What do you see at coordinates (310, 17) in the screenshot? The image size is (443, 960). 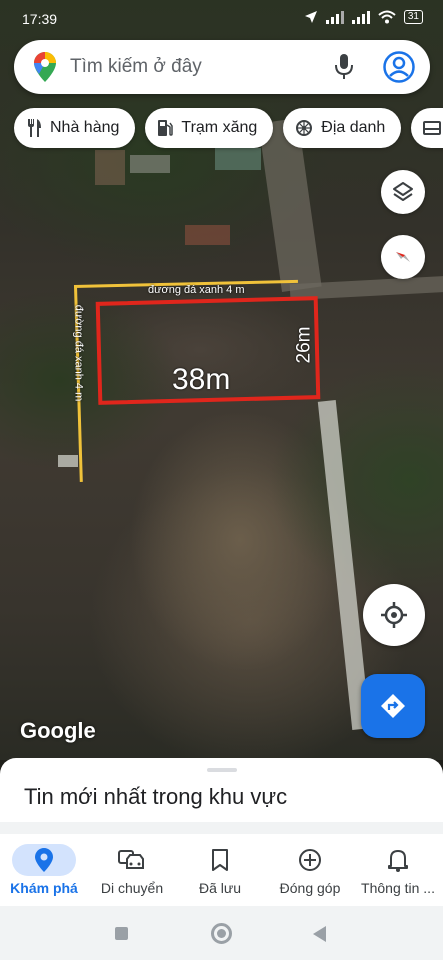 I see `location-arrow-icon` at bounding box center [310, 17].